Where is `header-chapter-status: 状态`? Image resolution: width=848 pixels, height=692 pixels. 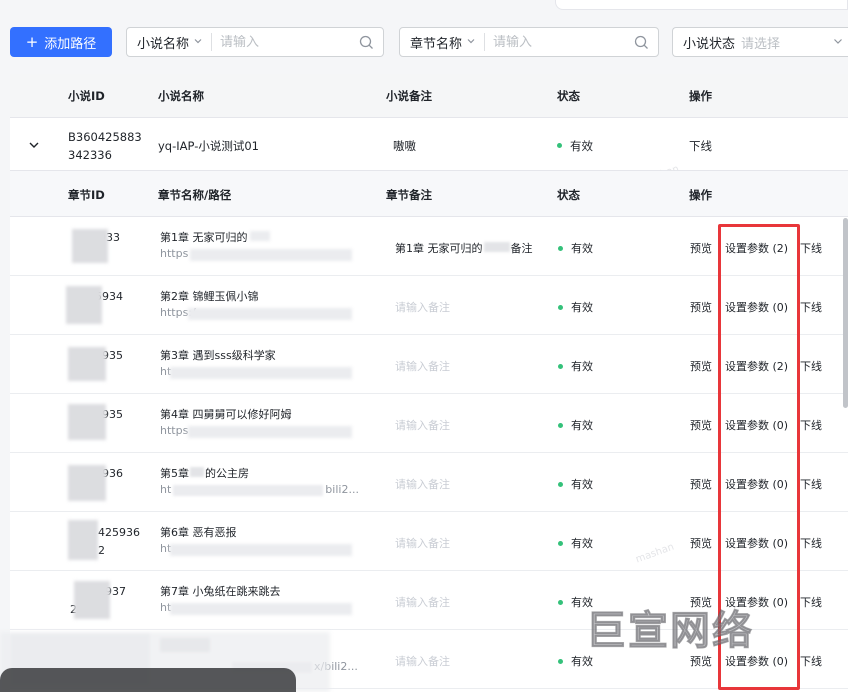
header-chapter-status: 状态 is located at coordinates (568, 195).